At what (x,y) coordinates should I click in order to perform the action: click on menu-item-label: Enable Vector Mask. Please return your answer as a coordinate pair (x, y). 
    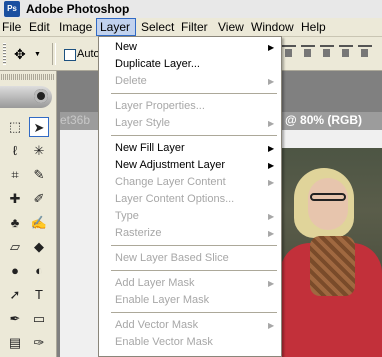
    Looking at the image, I should click on (164, 342).